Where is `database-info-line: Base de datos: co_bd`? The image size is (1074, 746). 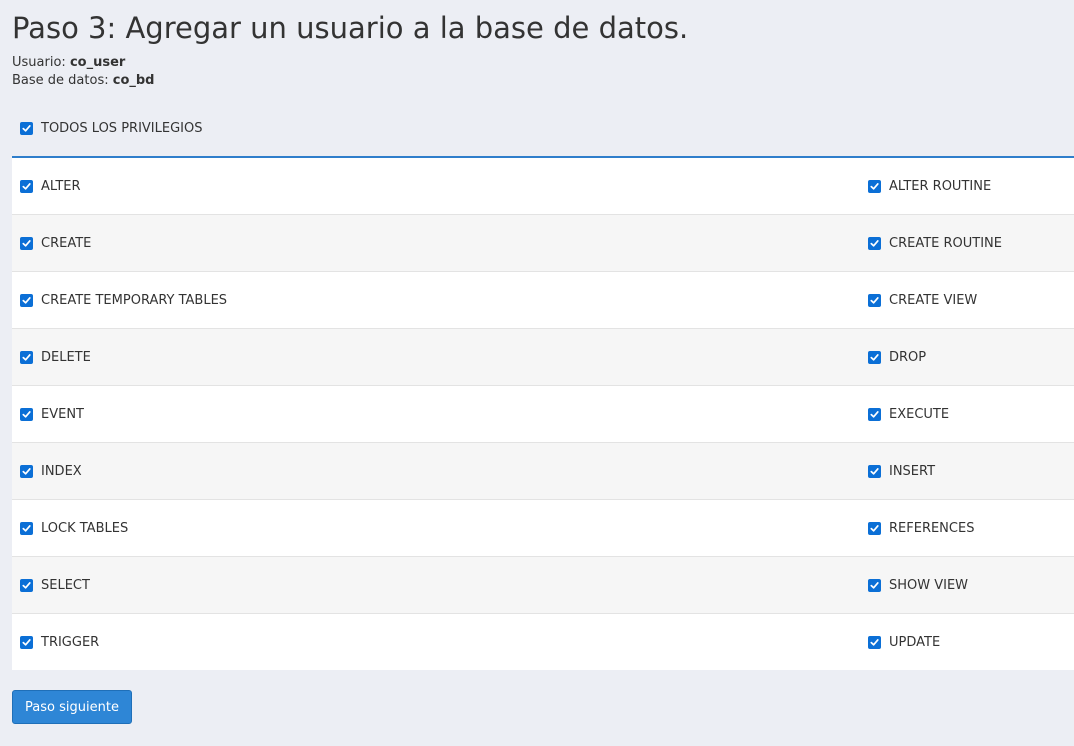 database-info-line: Base de datos: co_bd is located at coordinates (83, 81).